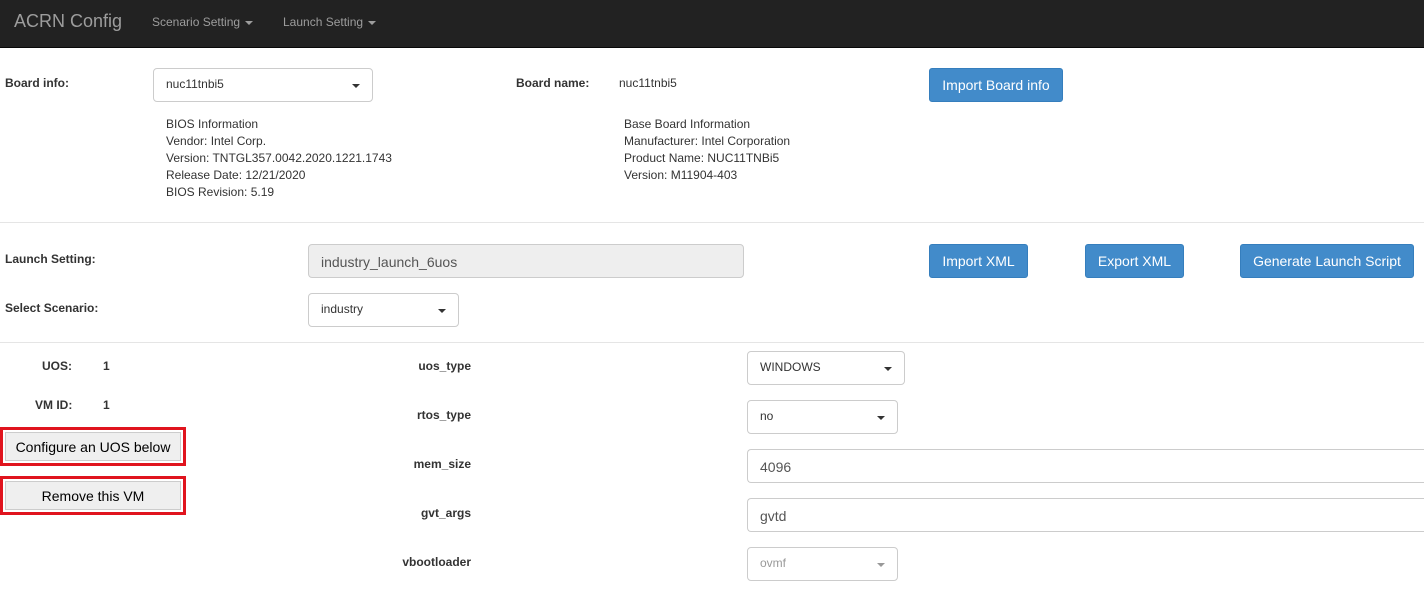 The width and height of the screenshot is (1424, 594). What do you see at coordinates (106, 366) in the screenshot?
I see `uos-value: 1` at bounding box center [106, 366].